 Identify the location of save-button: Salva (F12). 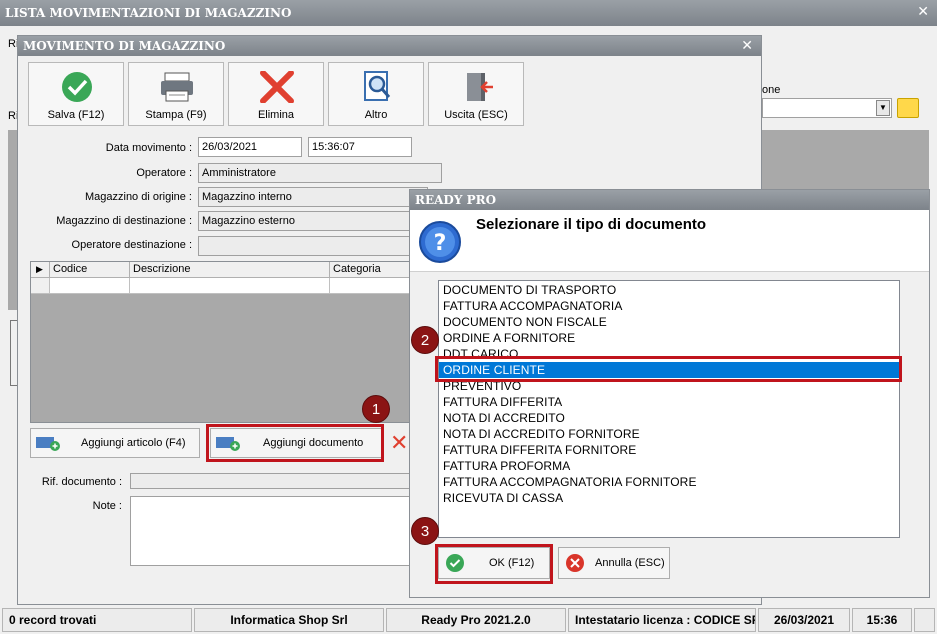
(76, 94).